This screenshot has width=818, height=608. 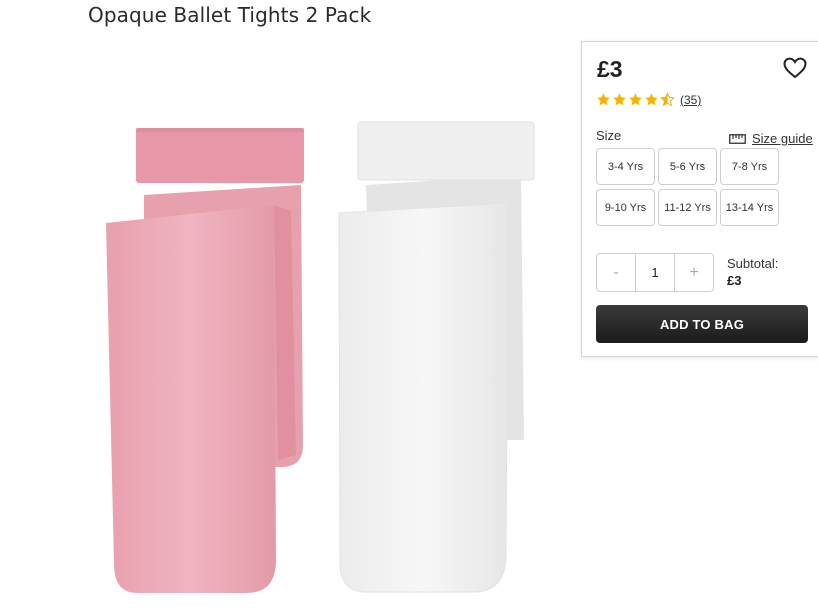 What do you see at coordinates (609, 135) in the screenshot?
I see `size-label: Size` at bounding box center [609, 135].